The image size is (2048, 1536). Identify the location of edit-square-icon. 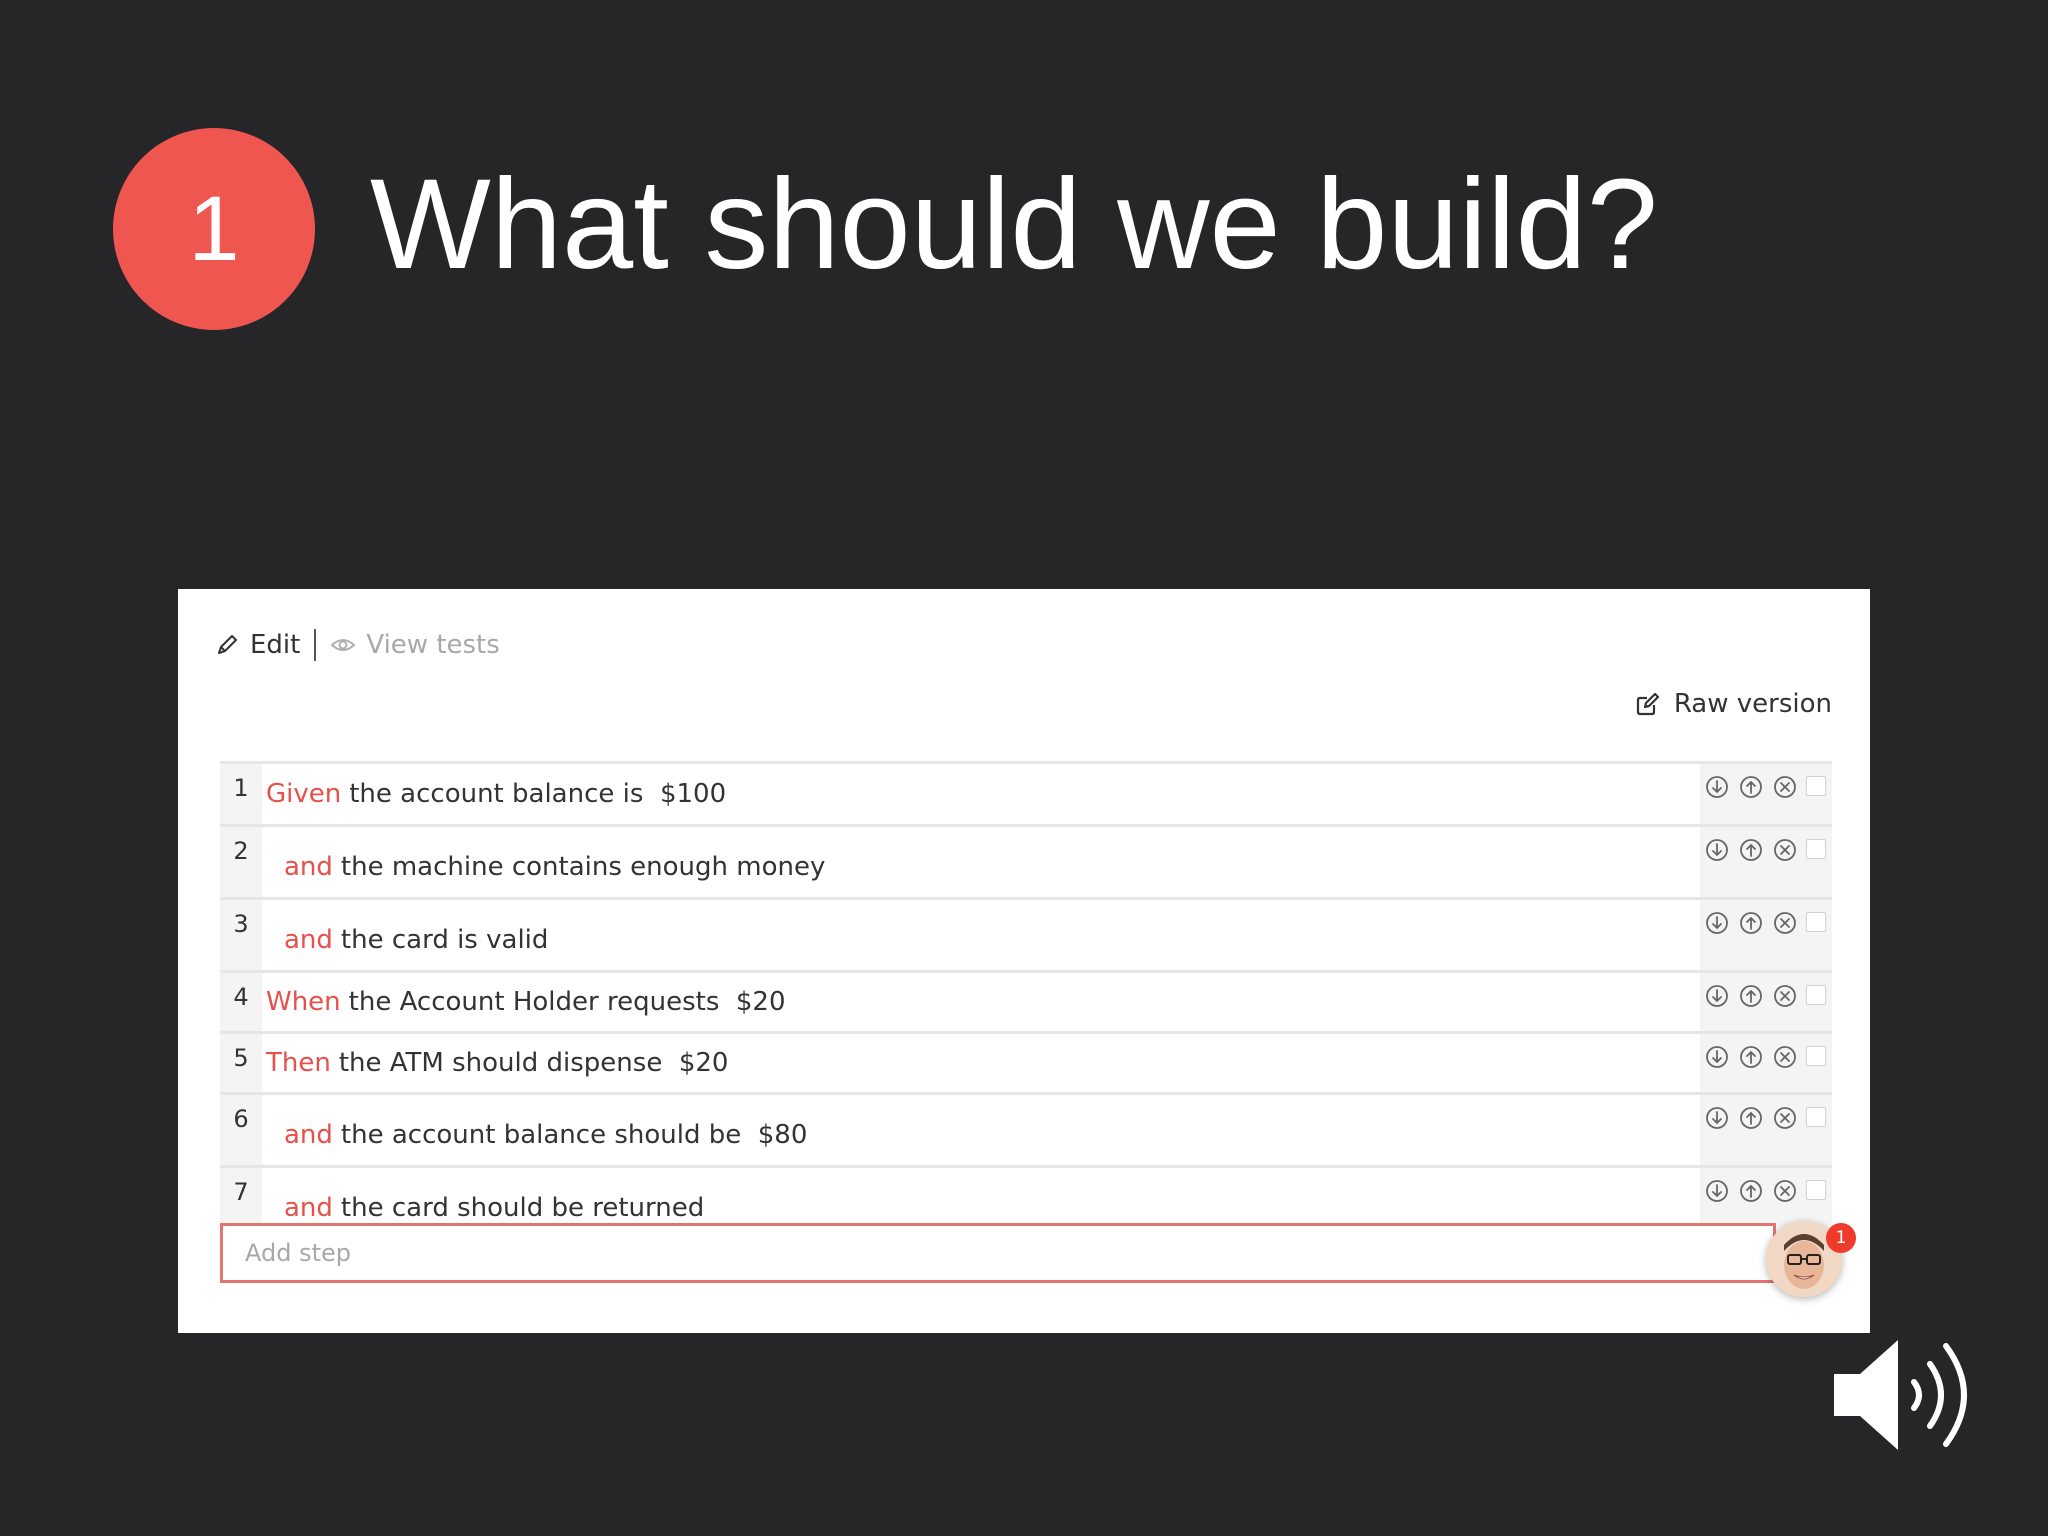
(1647, 704).